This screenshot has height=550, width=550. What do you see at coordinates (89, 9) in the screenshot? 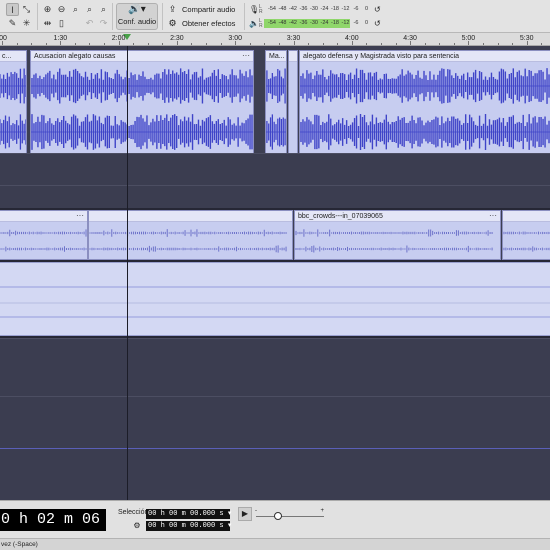
I see `fit-project-icon: ⌕` at bounding box center [89, 9].